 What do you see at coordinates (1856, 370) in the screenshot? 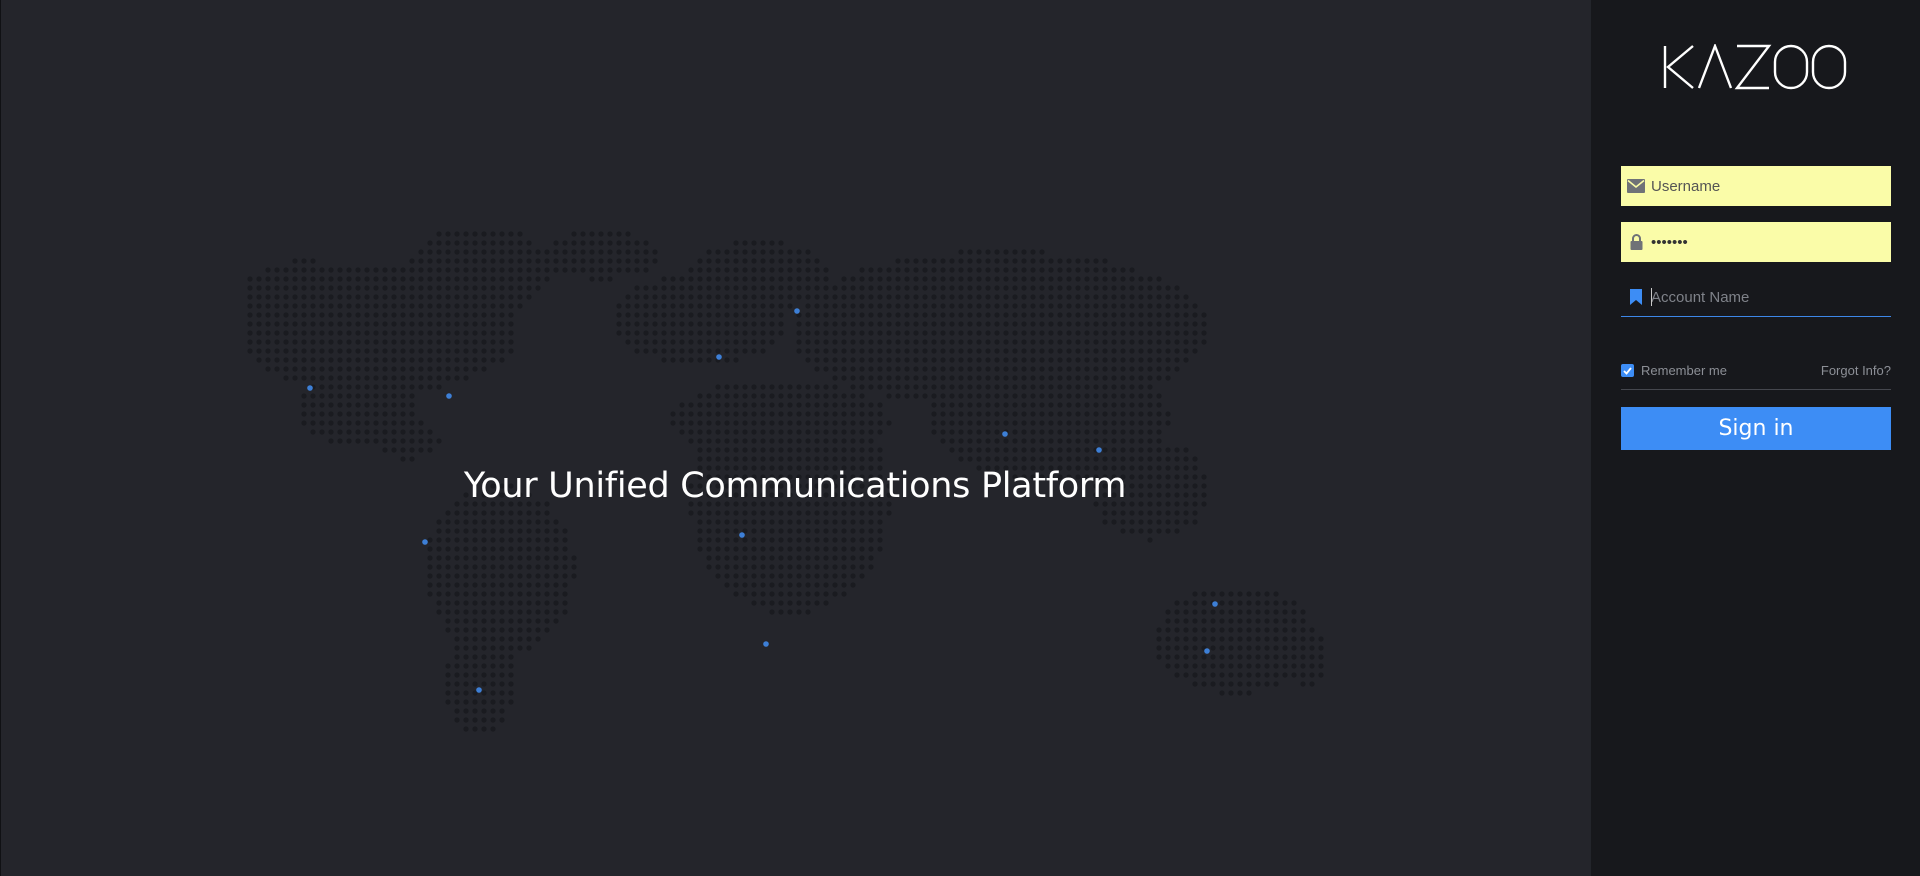
I see `forgot-info-link: Forgot Info?` at bounding box center [1856, 370].